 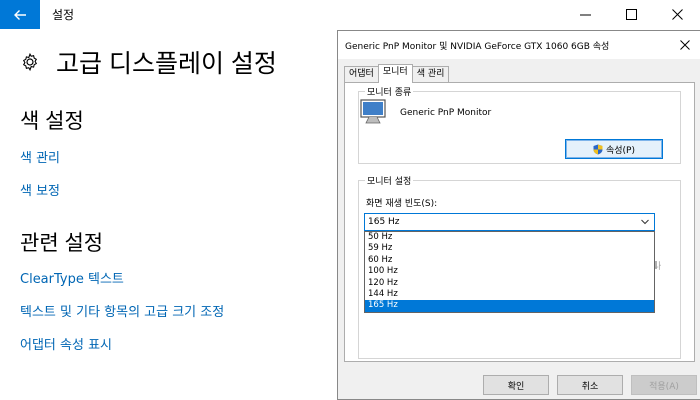 What do you see at coordinates (384, 222) in the screenshot?
I see `refresh-rate-selected-value: 165 Hz` at bounding box center [384, 222].